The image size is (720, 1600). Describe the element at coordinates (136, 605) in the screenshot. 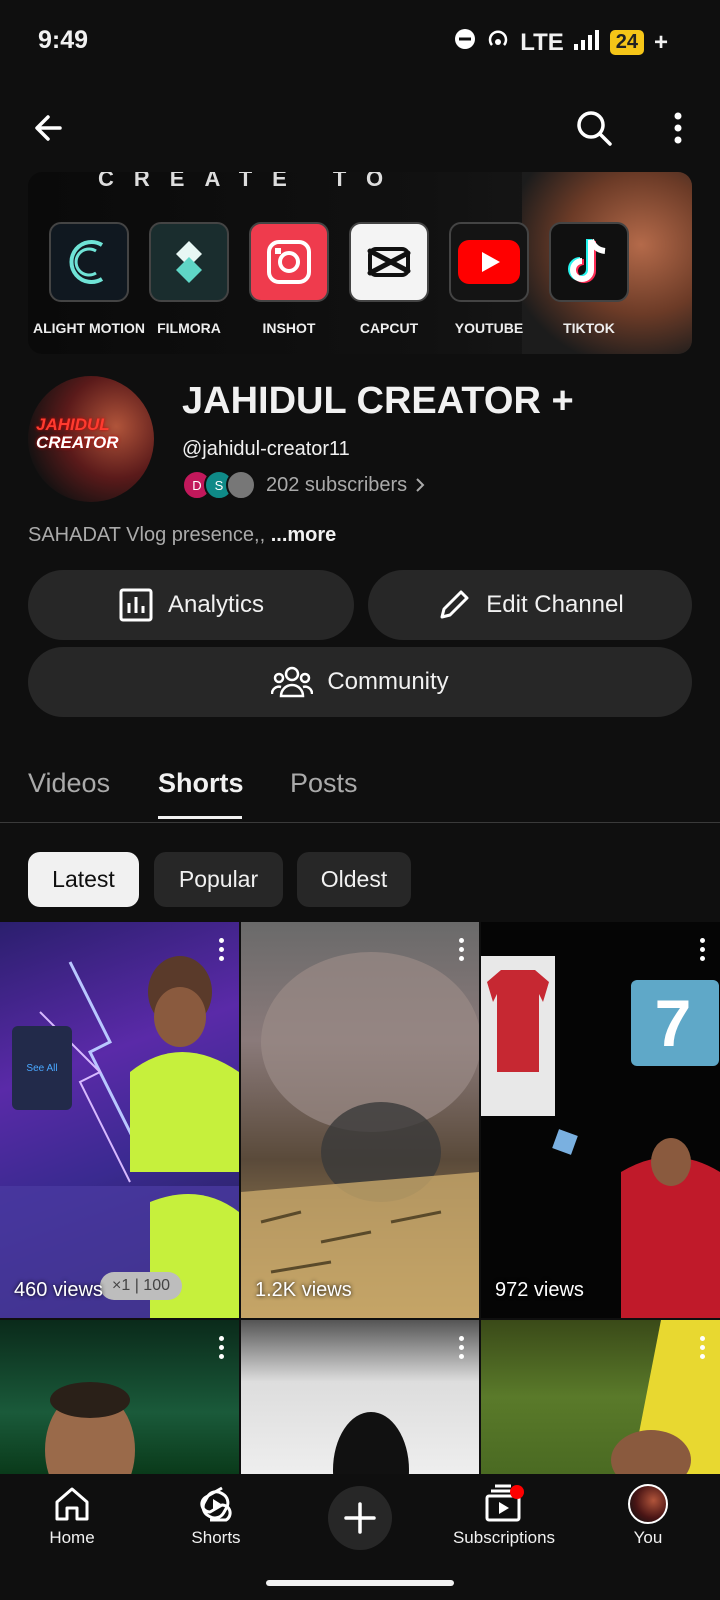

I see `analytics-icon` at that location.